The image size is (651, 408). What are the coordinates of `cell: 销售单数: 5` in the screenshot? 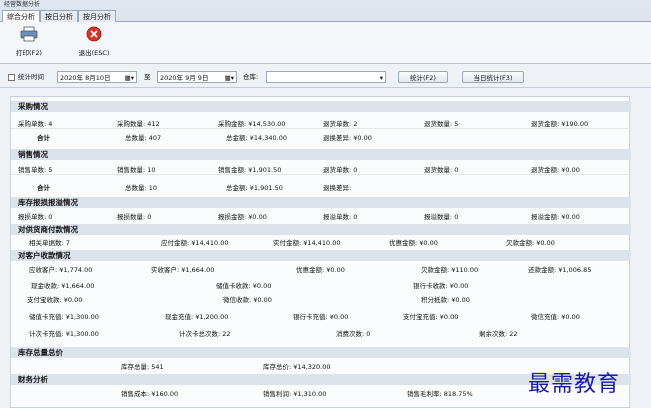 It's located at (35, 170).